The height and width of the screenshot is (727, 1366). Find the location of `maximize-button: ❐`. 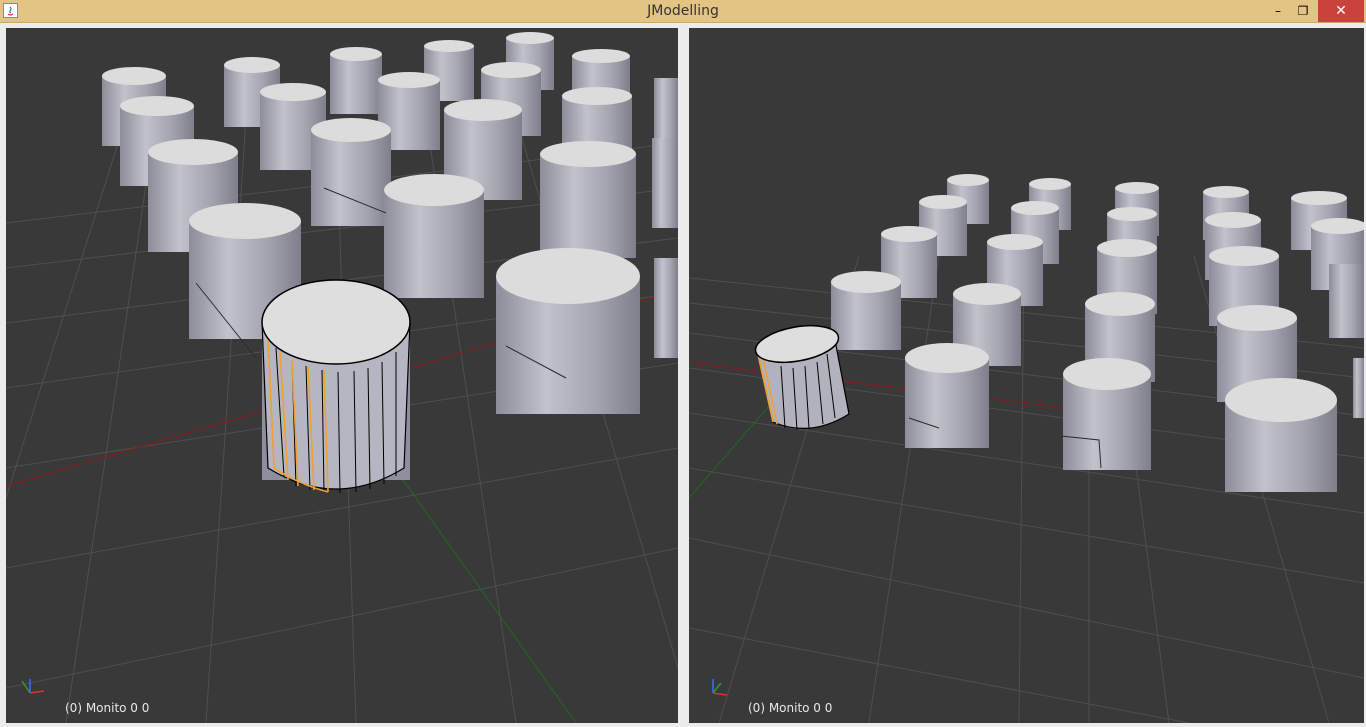

maximize-button: ❐ is located at coordinates (1303, 11).